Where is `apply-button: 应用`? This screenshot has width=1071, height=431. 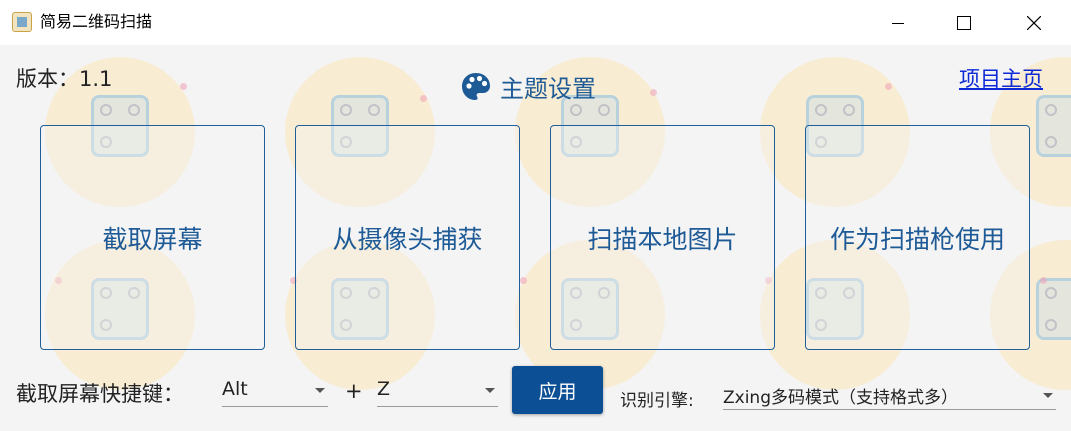 apply-button: 应用 is located at coordinates (557, 390).